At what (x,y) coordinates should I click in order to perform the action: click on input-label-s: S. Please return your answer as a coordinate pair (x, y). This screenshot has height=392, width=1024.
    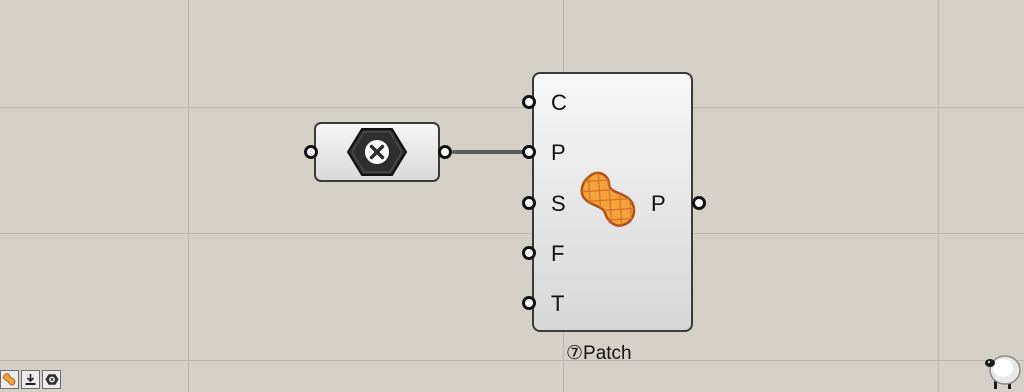
    Looking at the image, I should click on (558, 203).